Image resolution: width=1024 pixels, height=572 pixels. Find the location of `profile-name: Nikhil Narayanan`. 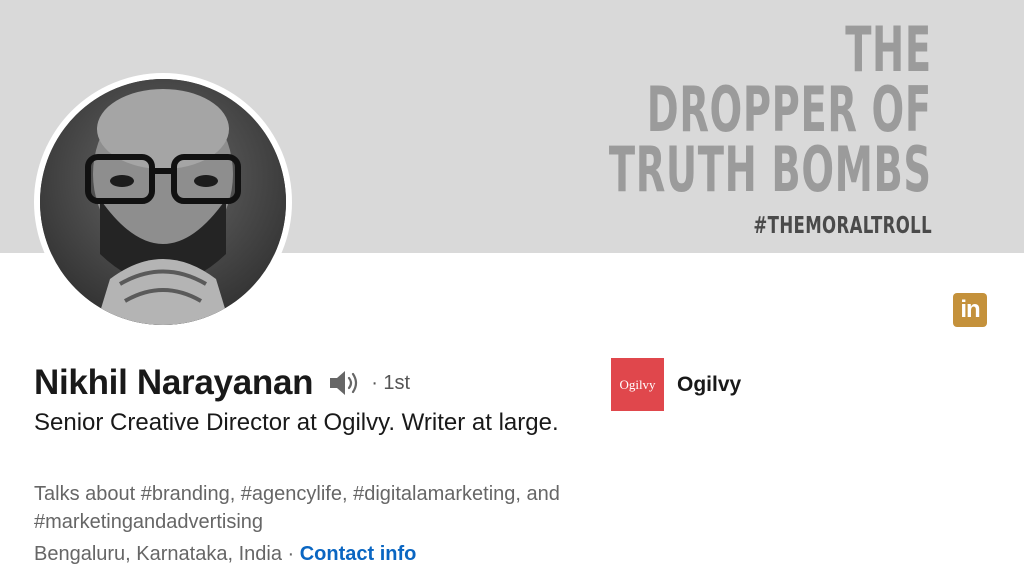

profile-name: Nikhil Narayanan is located at coordinates (174, 382).